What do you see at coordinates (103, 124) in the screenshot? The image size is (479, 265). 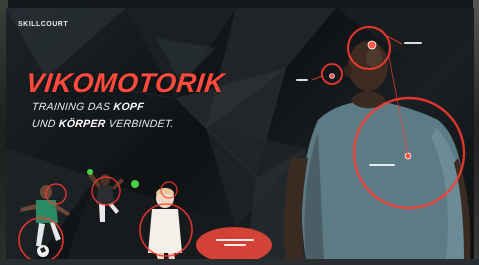 I see `tagline-line-2: UND KÖRPER VERBINDET.` at bounding box center [103, 124].